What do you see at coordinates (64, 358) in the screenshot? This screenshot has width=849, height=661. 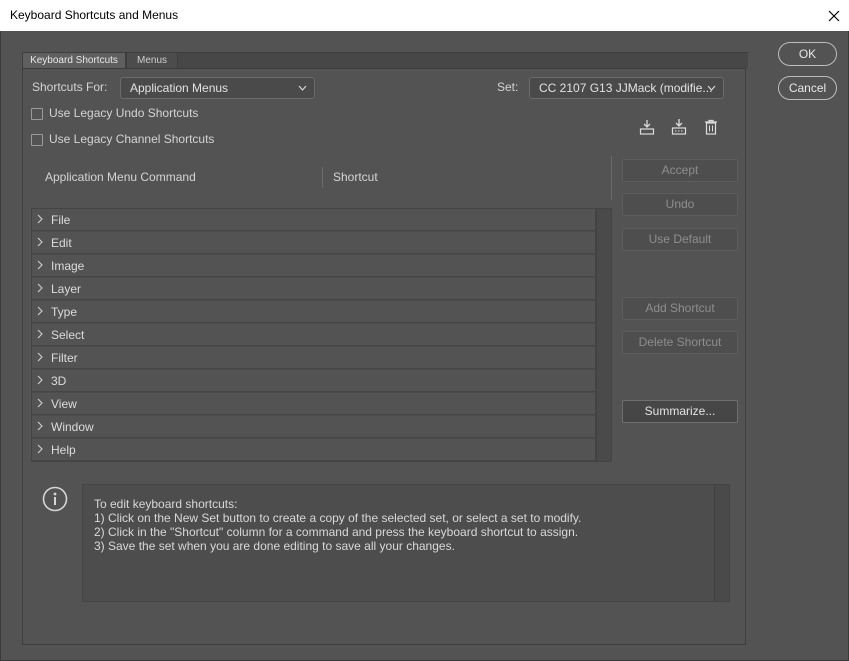 I see `row-label: Filter` at bounding box center [64, 358].